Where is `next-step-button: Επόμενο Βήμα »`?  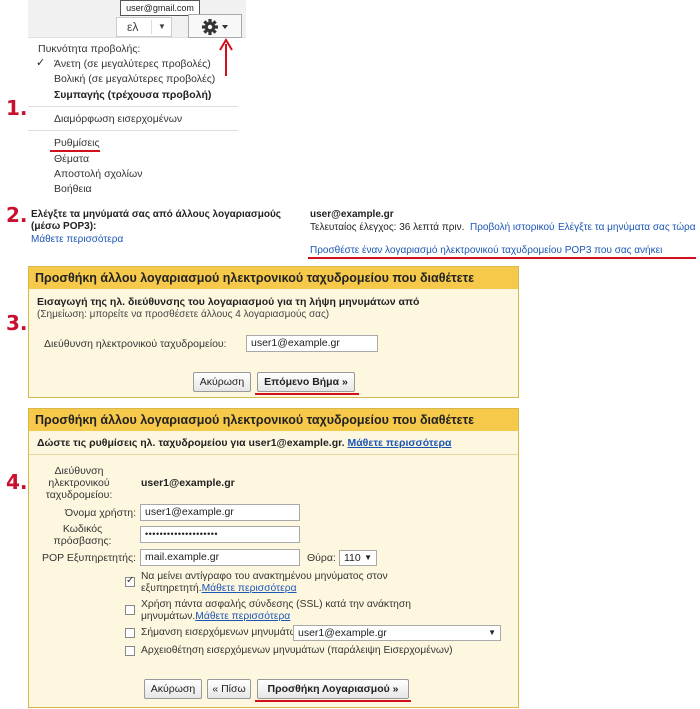 next-step-button: Επόμενο Βήμα » is located at coordinates (306, 382).